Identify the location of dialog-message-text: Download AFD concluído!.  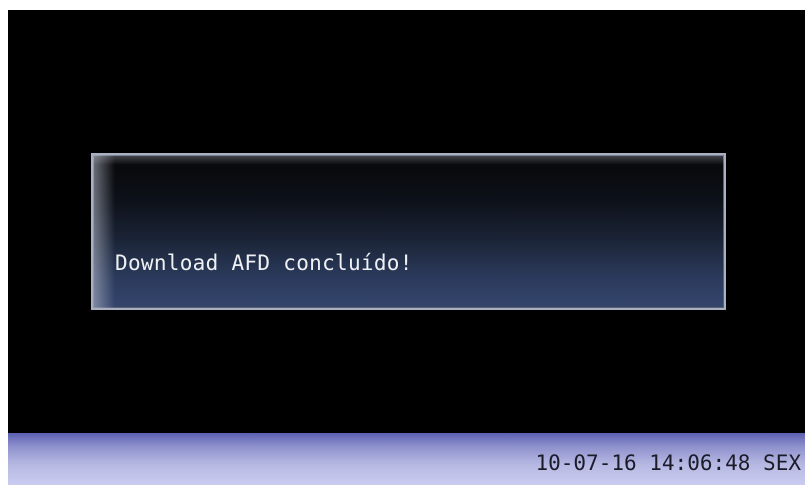
(264, 263).